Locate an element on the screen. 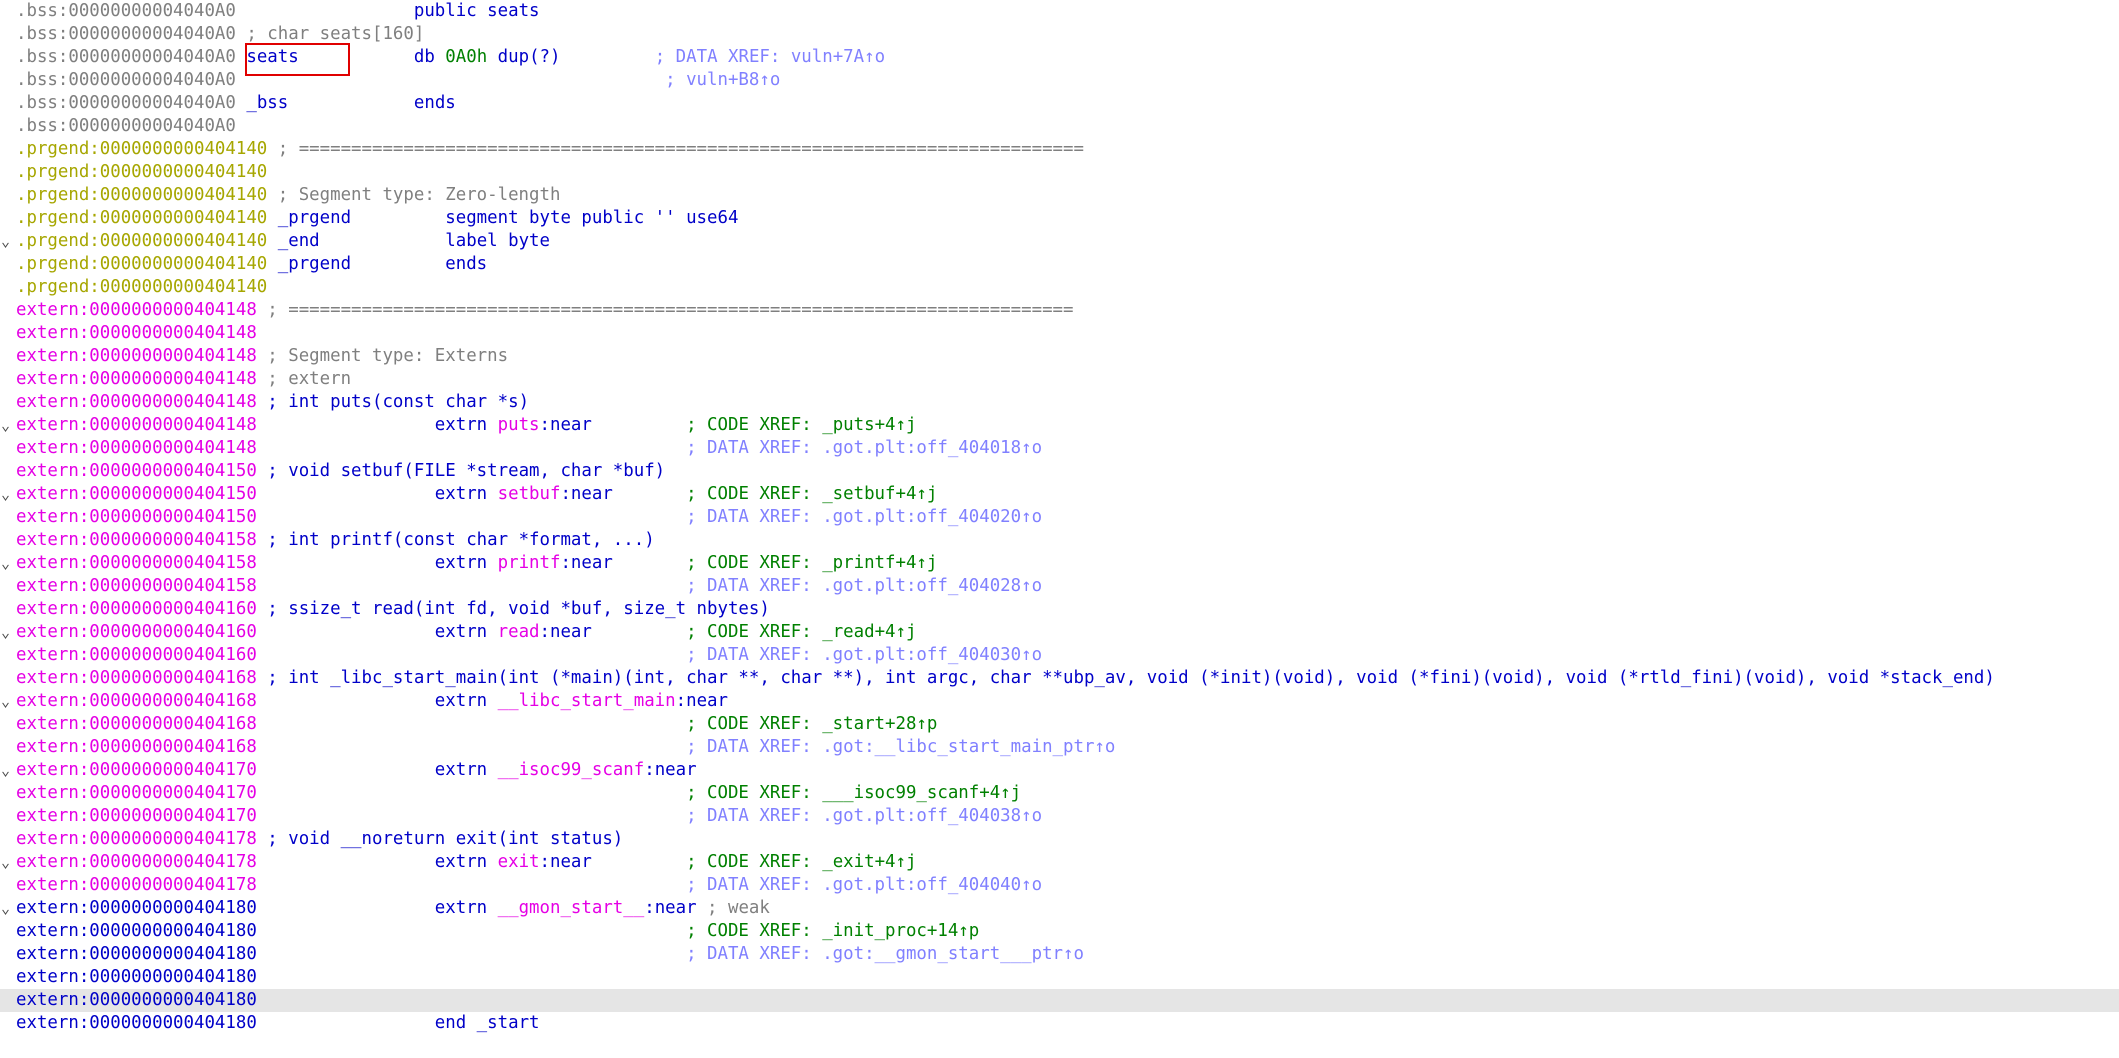 This screenshot has height=1058, width=2119. symbol-name: seats is located at coordinates (267, 57).